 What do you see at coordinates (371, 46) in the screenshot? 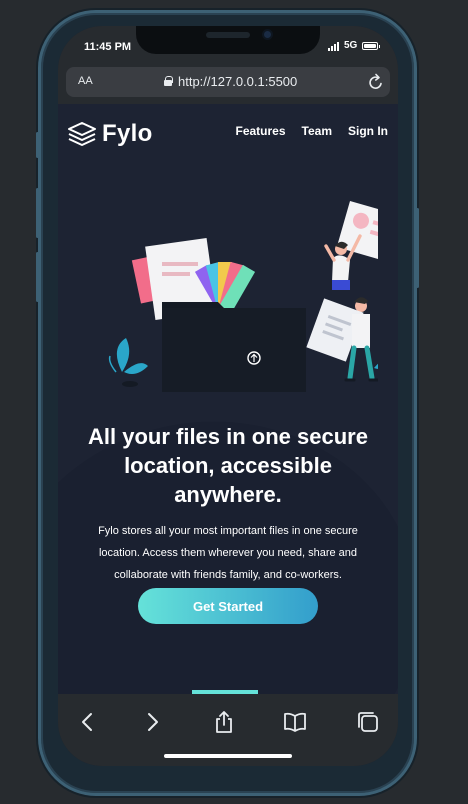
I see `battery-icon` at bounding box center [371, 46].